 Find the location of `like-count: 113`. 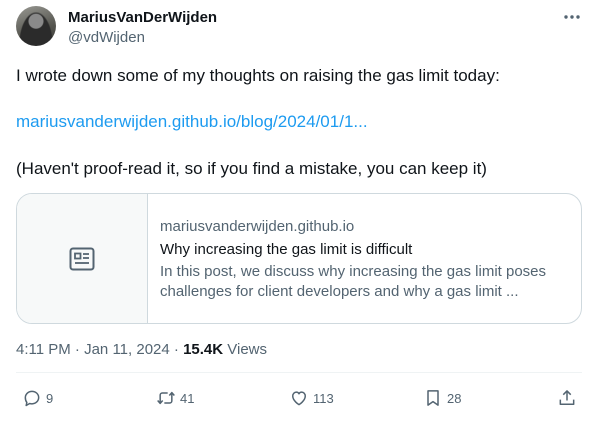

like-count: 113 is located at coordinates (323, 398).